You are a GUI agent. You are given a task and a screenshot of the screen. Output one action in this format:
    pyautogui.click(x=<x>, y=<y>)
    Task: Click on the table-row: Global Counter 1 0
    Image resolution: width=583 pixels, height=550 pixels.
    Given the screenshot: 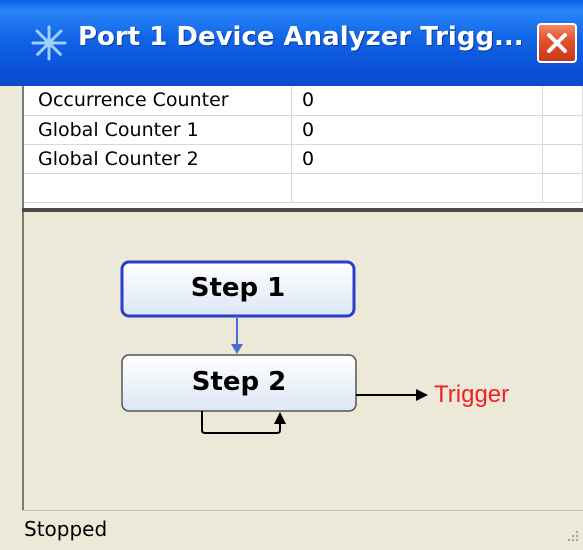 What is the action you would take?
    pyautogui.click(x=303, y=130)
    